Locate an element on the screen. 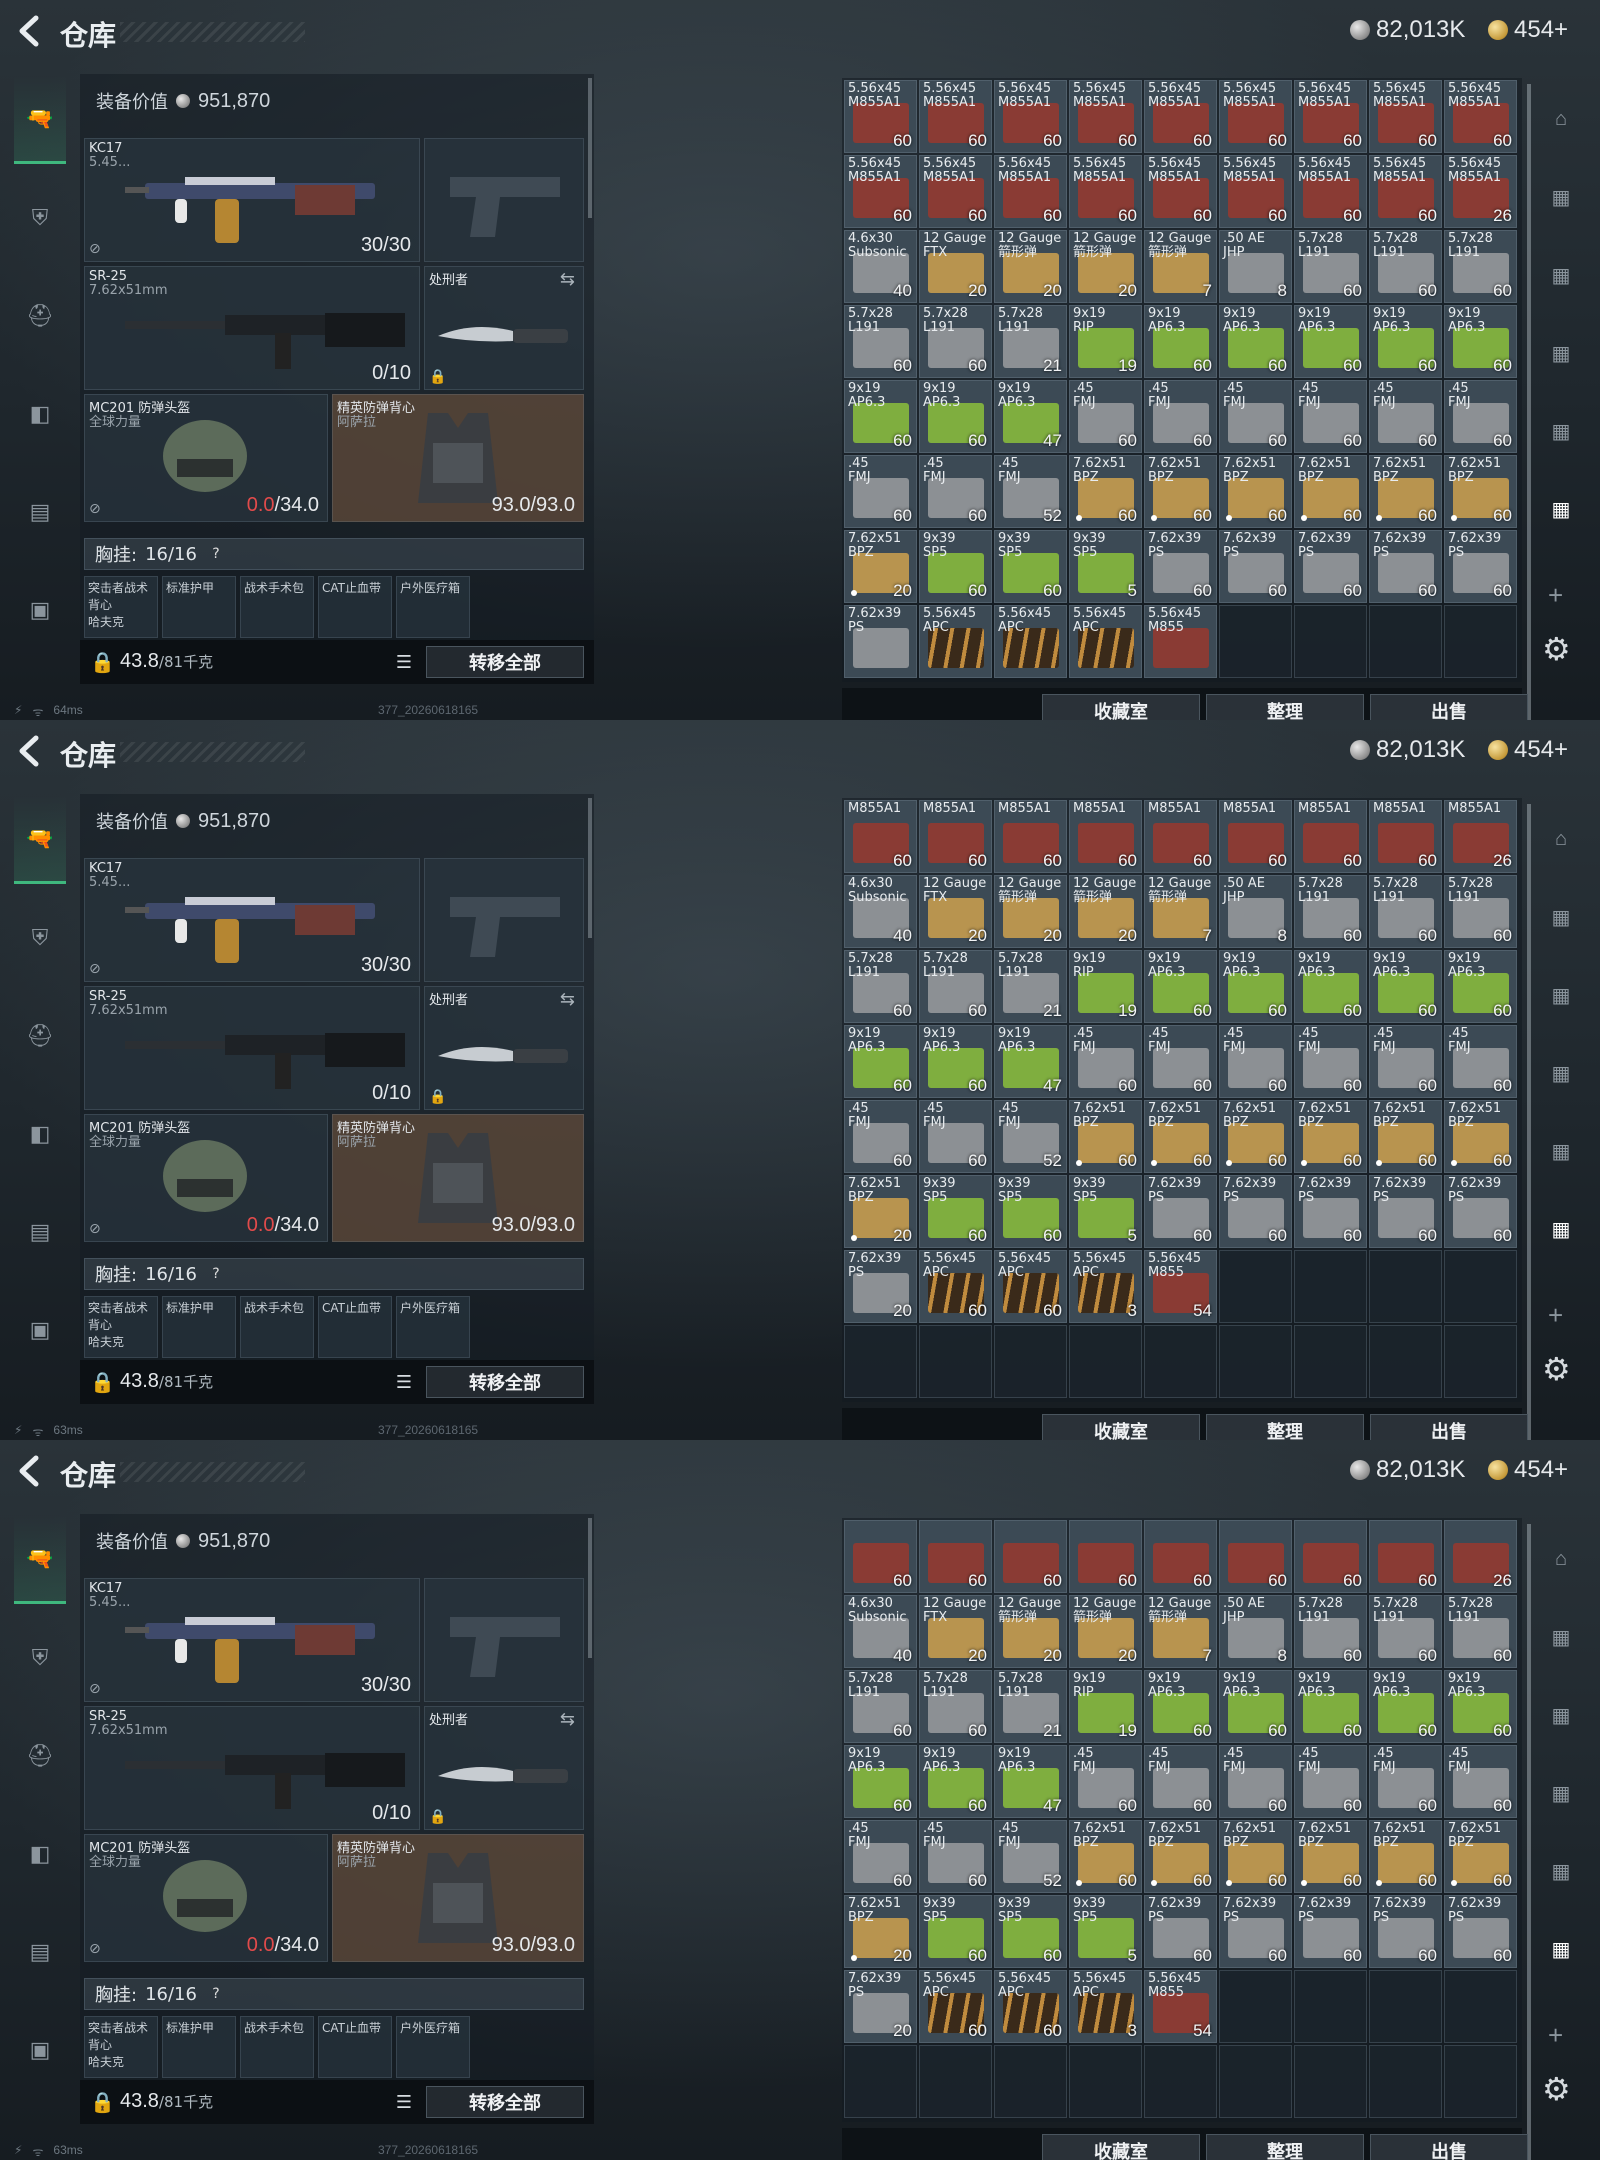 The image size is (1600, 2160). swap-icon: ⇆ is located at coordinates (567, 999).